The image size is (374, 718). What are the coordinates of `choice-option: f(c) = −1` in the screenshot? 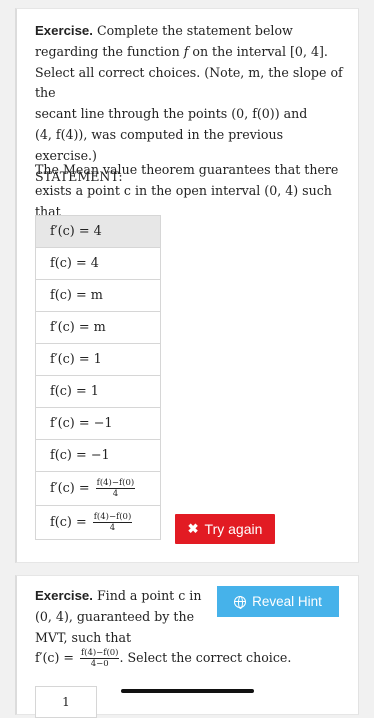 It's located at (98, 456).